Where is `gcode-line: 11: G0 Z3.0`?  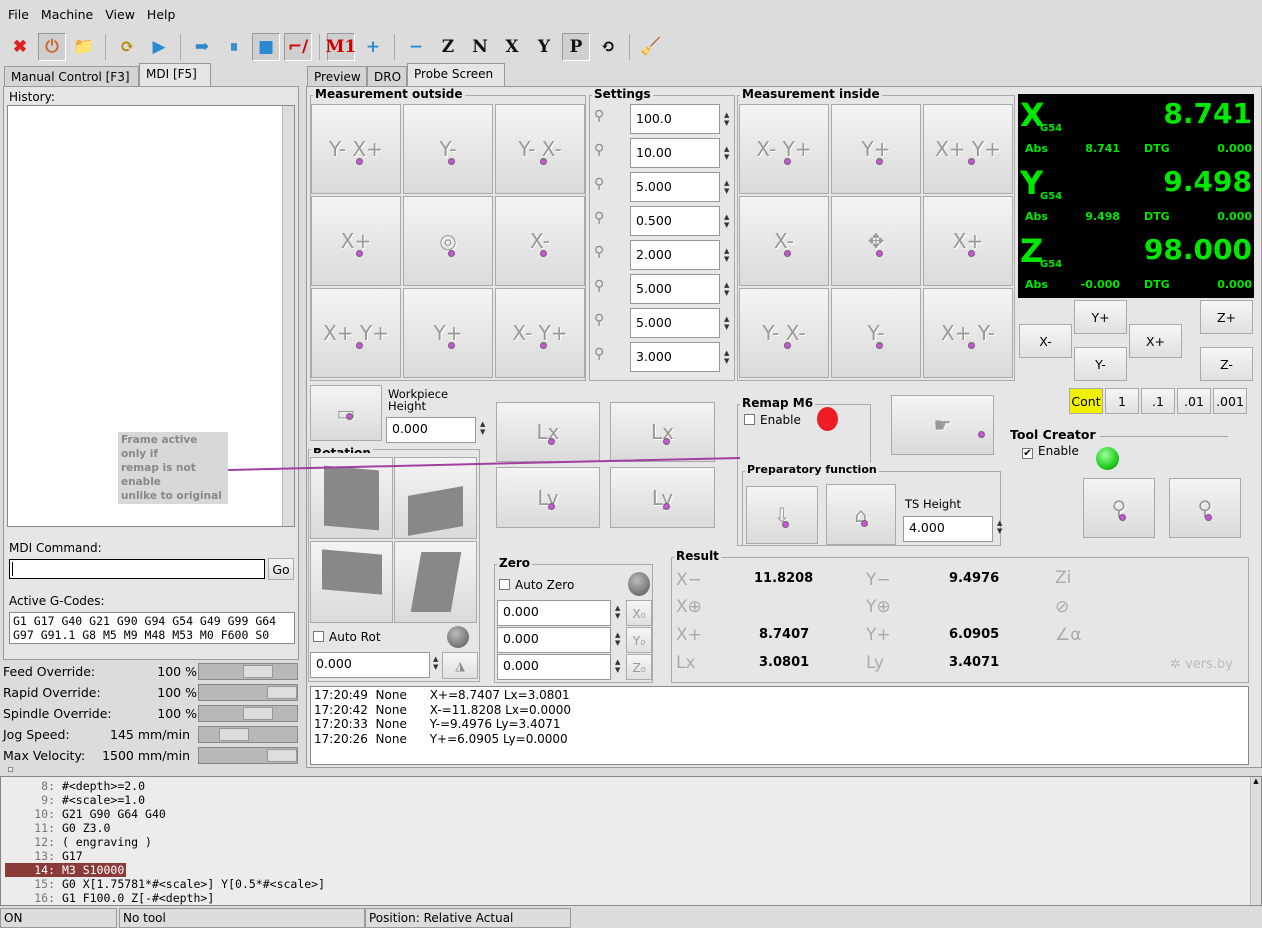
gcode-line: 11: G0 Z3.0 is located at coordinates (58, 828).